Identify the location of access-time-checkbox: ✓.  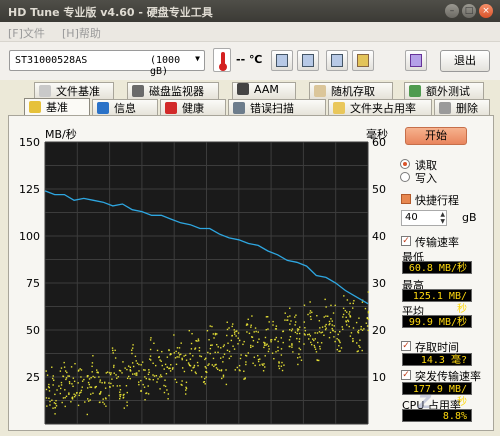
(406, 346).